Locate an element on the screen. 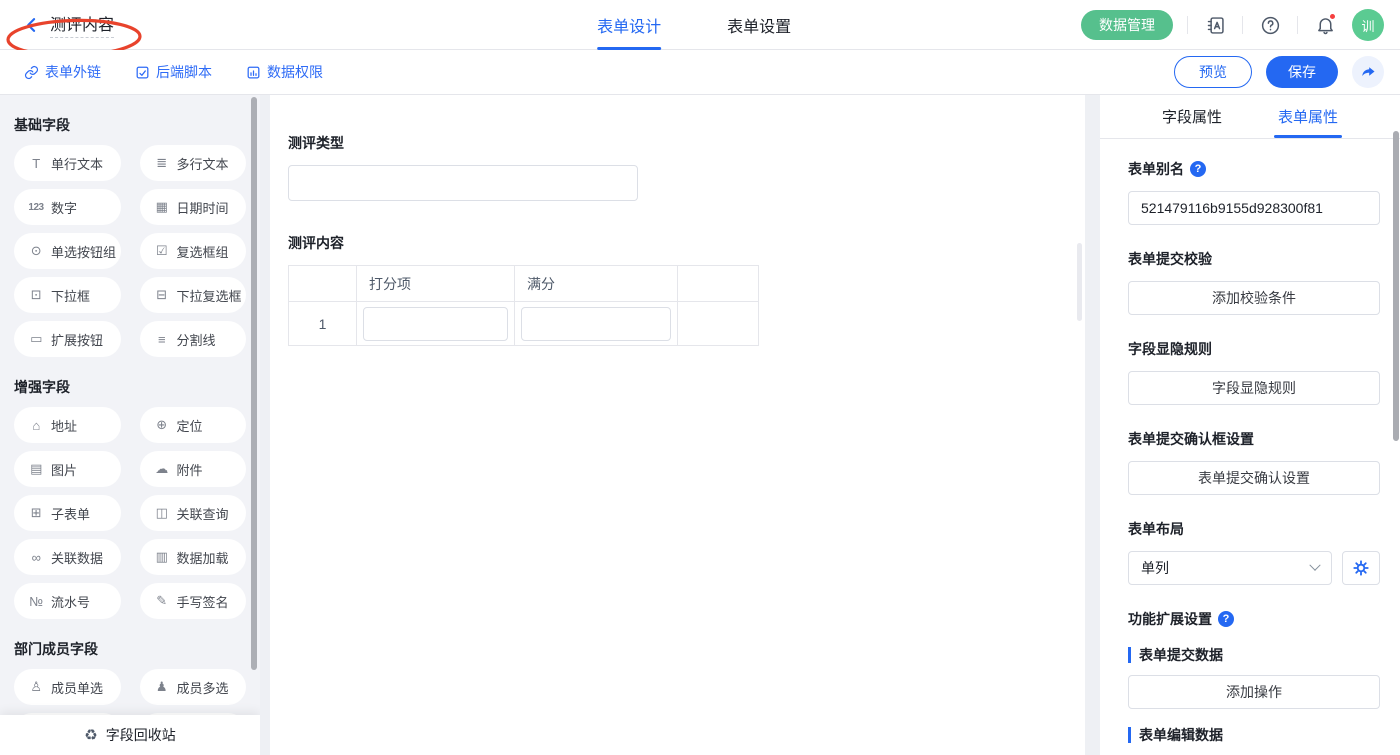 The image size is (1400, 755). table-header-row: 打分项 满分 is located at coordinates (523, 283).